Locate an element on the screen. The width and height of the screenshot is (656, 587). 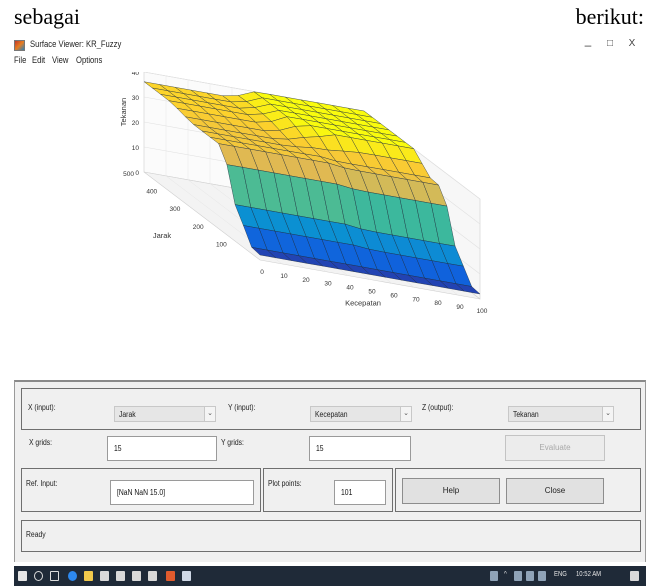
y-axis-label: Jarak is located at coordinates (162, 235).